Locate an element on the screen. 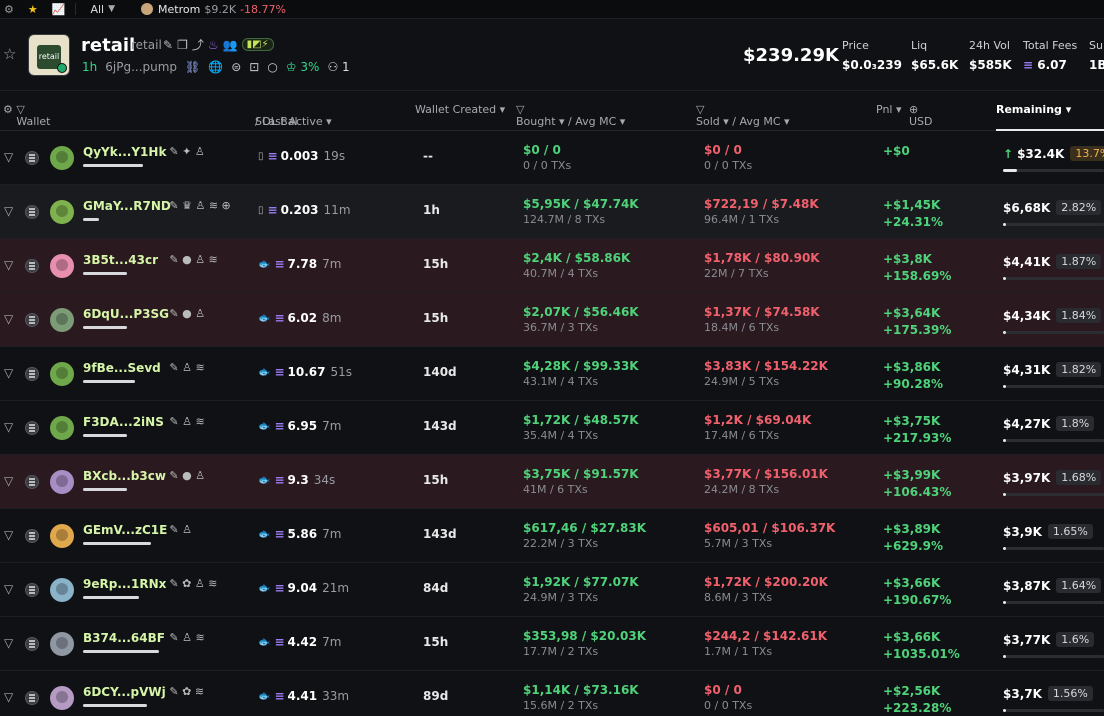 The height and width of the screenshot is (716, 1104). search-icon: ○ is located at coordinates (272, 67).